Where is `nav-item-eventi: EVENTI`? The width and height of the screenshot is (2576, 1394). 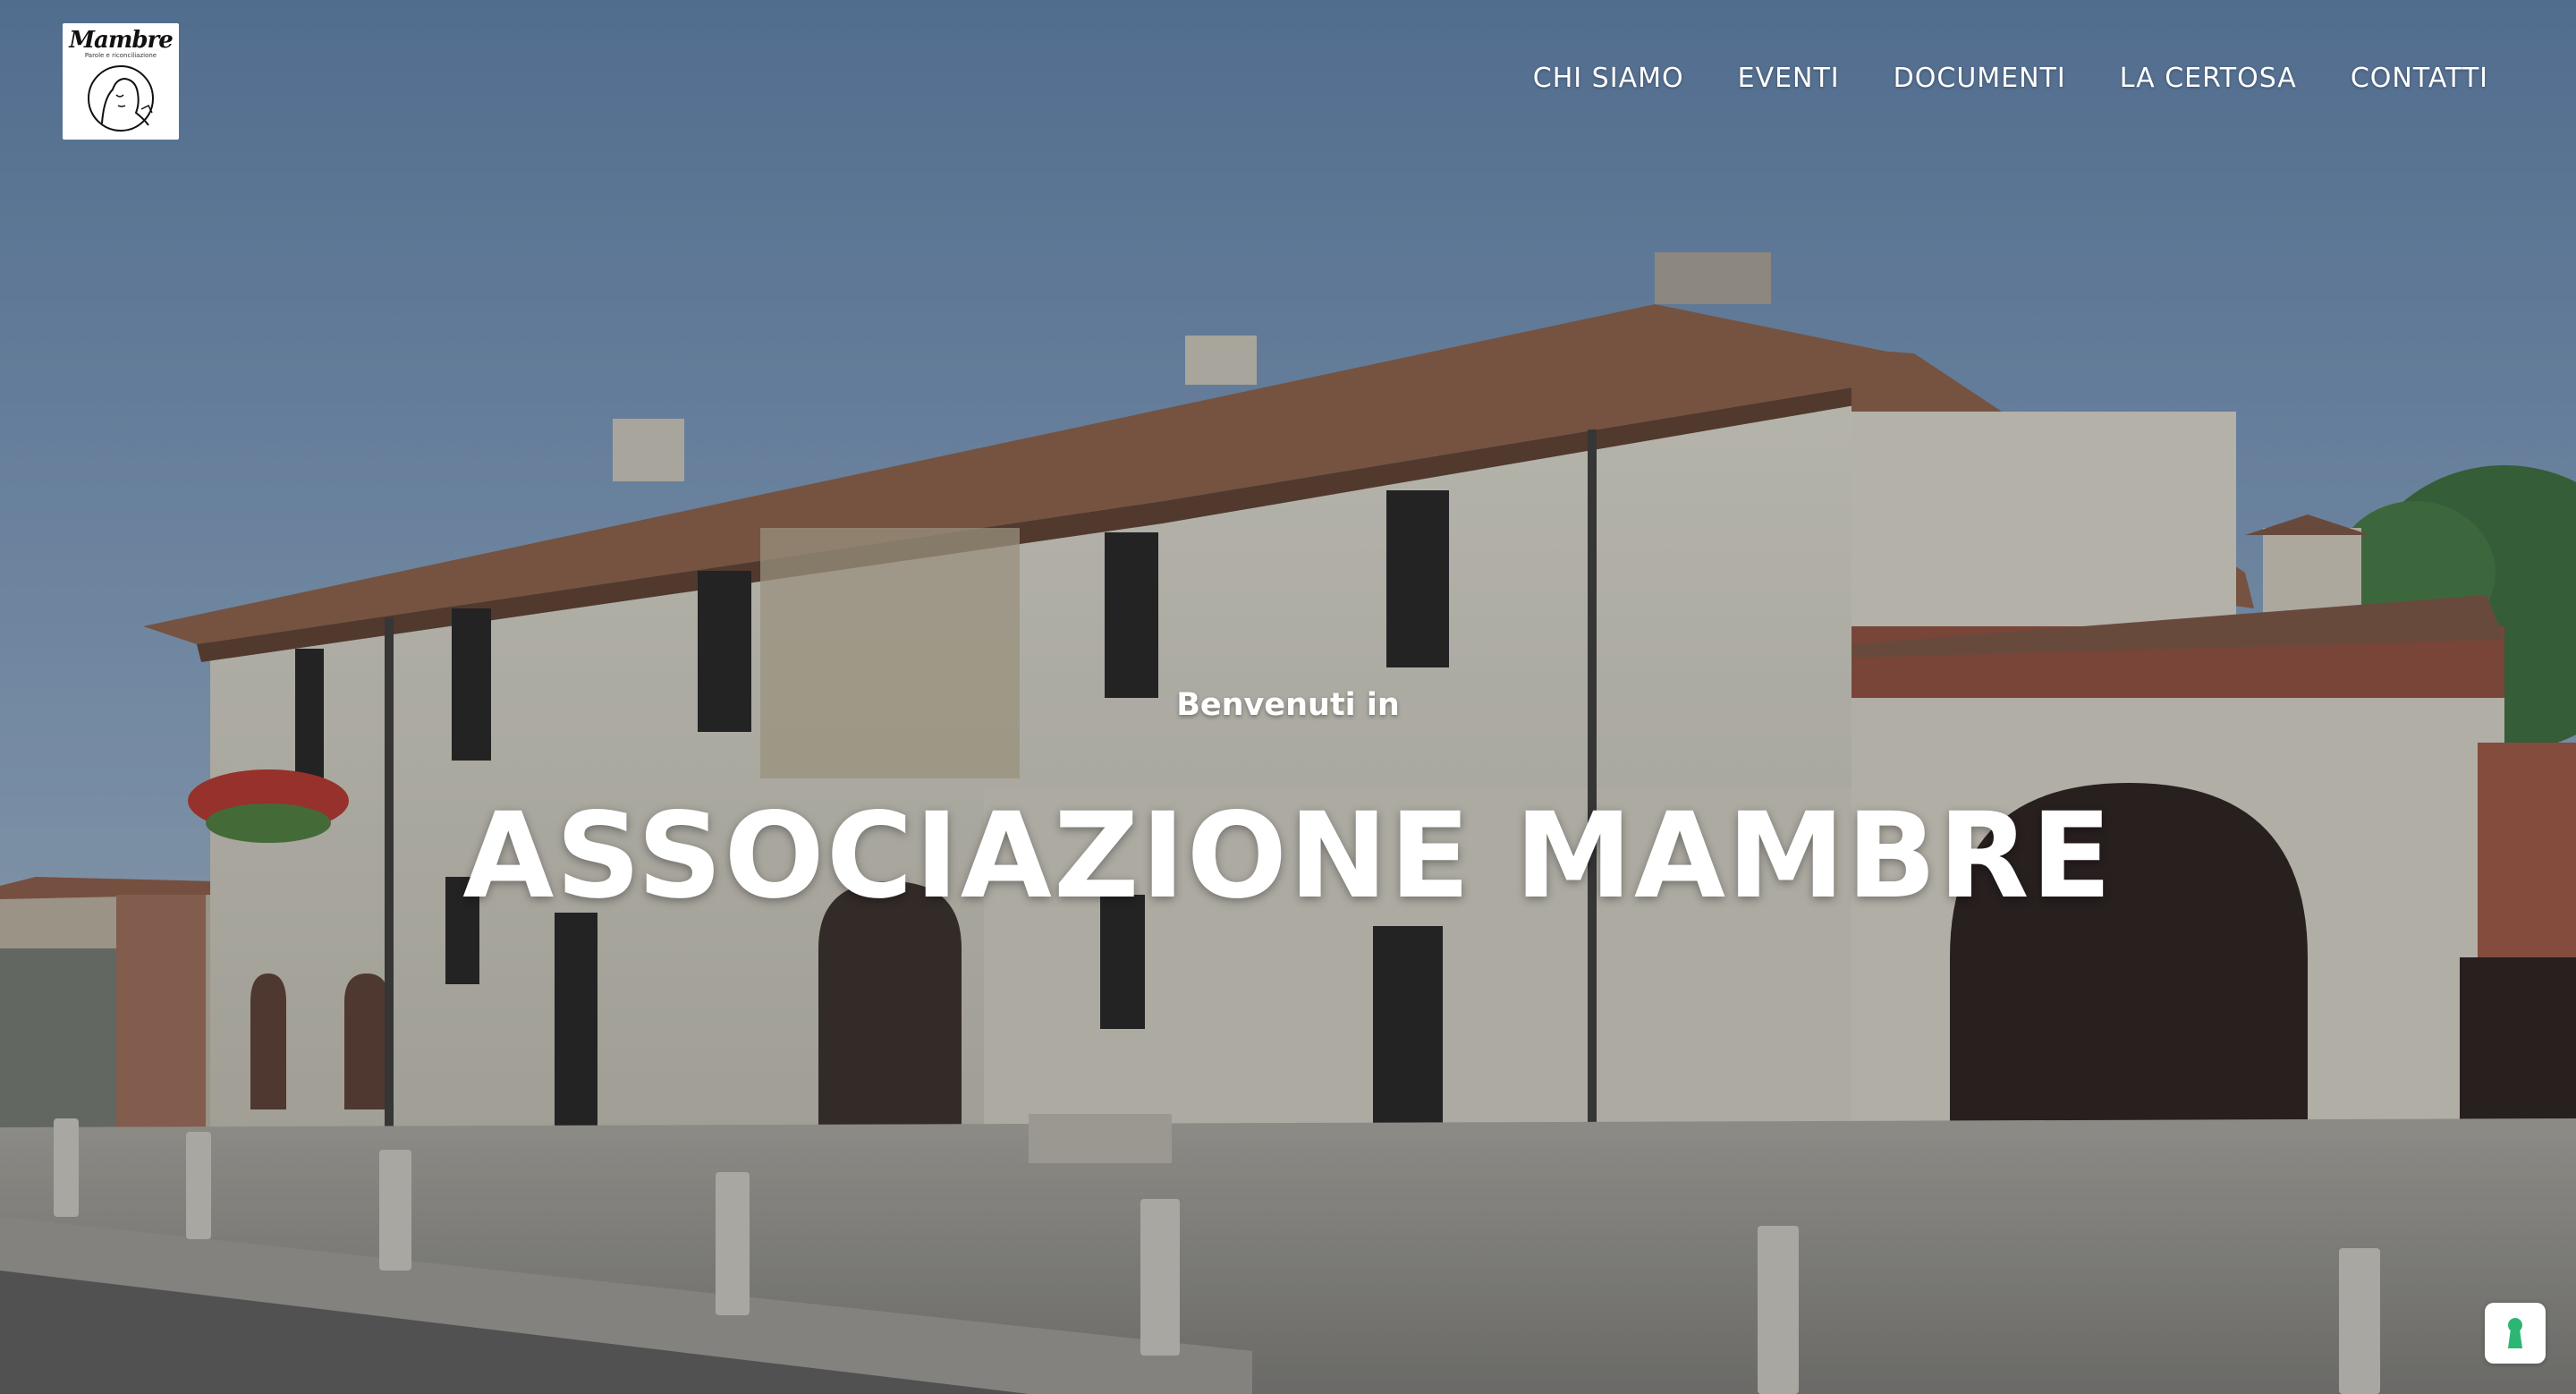
nav-item-eventi: EVENTI is located at coordinates (1789, 78).